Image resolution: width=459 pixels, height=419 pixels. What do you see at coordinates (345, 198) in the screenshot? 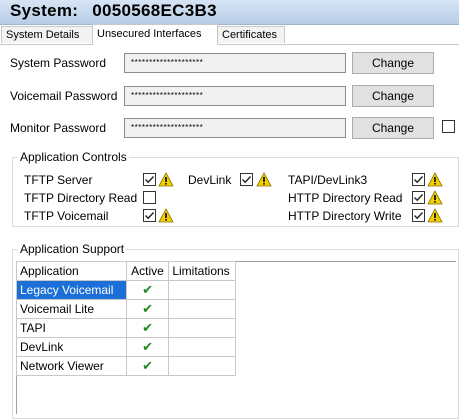
I see `http-directory-read-label: HTTP Directory Read` at bounding box center [345, 198].